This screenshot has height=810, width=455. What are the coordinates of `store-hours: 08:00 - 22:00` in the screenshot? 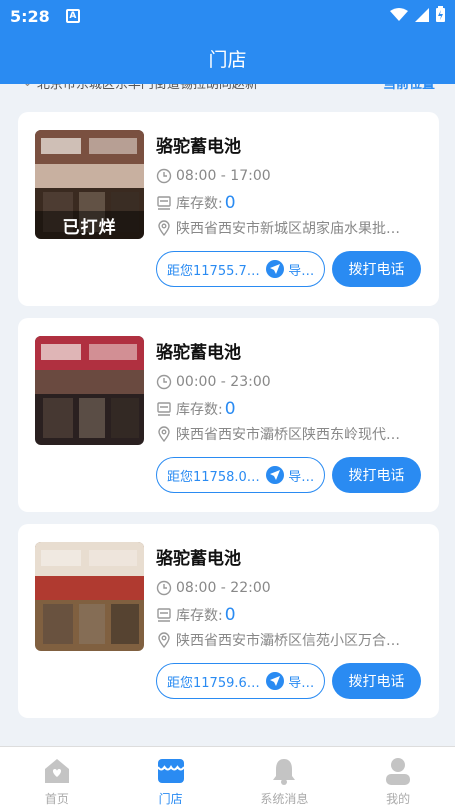 It's located at (213, 588).